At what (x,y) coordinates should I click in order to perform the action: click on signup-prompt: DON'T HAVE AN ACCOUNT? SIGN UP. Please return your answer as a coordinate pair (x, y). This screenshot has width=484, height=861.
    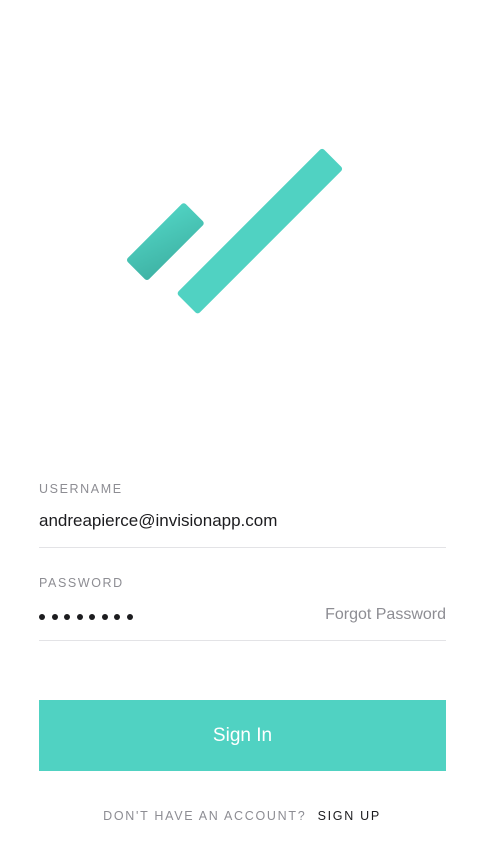
    Looking at the image, I should click on (242, 816).